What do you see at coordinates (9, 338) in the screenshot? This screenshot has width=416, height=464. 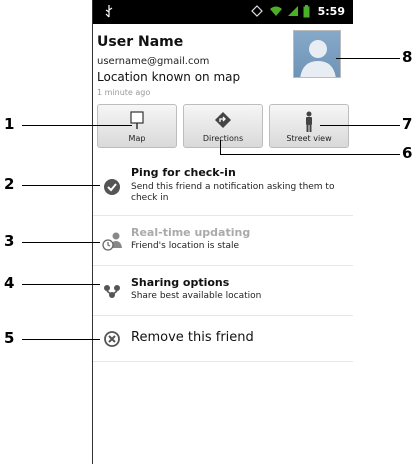 I see `callout-5: 5` at bounding box center [9, 338].